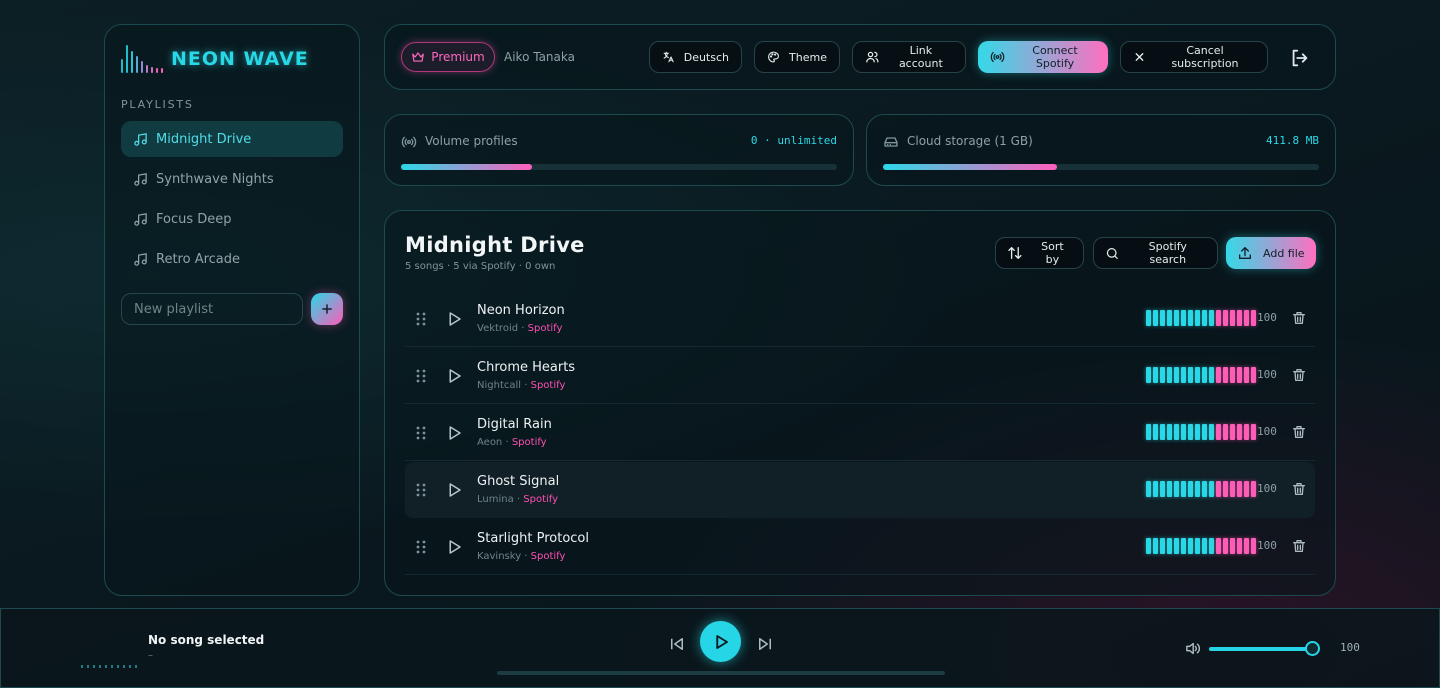 This screenshot has width=1440, height=688. Describe the element at coordinates (860, 376) in the screenshot. I see `song-row: Chrome Hearts Nightcall · Spotify 100` at that location.